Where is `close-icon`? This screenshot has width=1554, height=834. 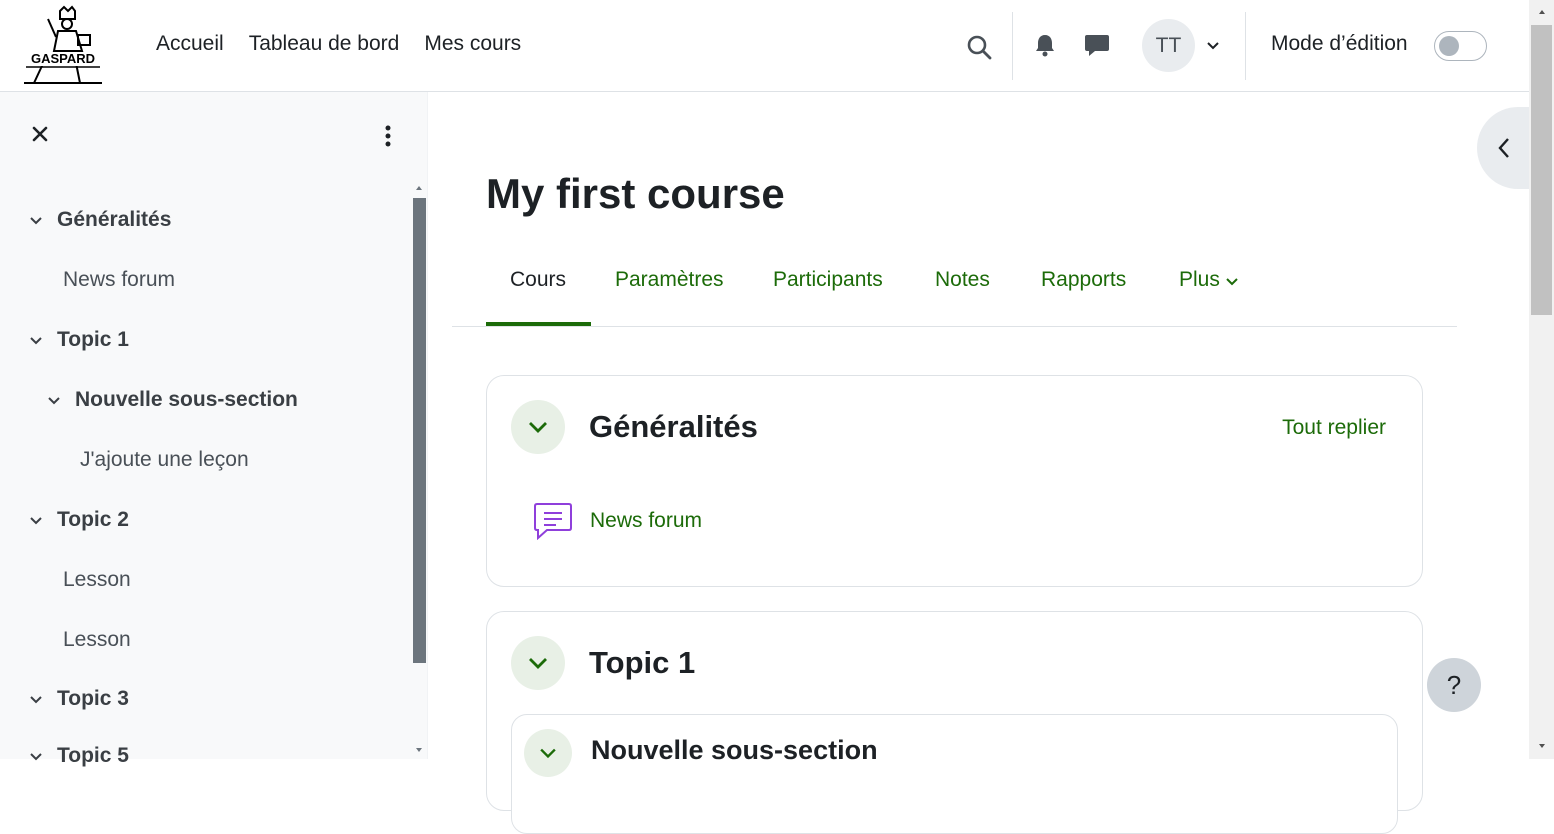
close-icon is located at coordinates (40, 134).